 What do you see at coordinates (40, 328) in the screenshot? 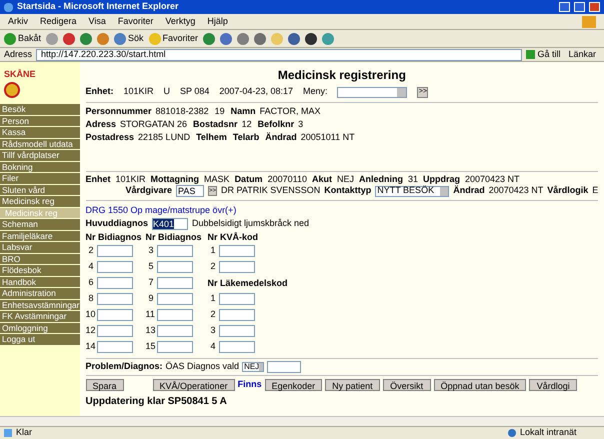
I see `sidebar-item: Omloggning` at bounding box center [40, 328].